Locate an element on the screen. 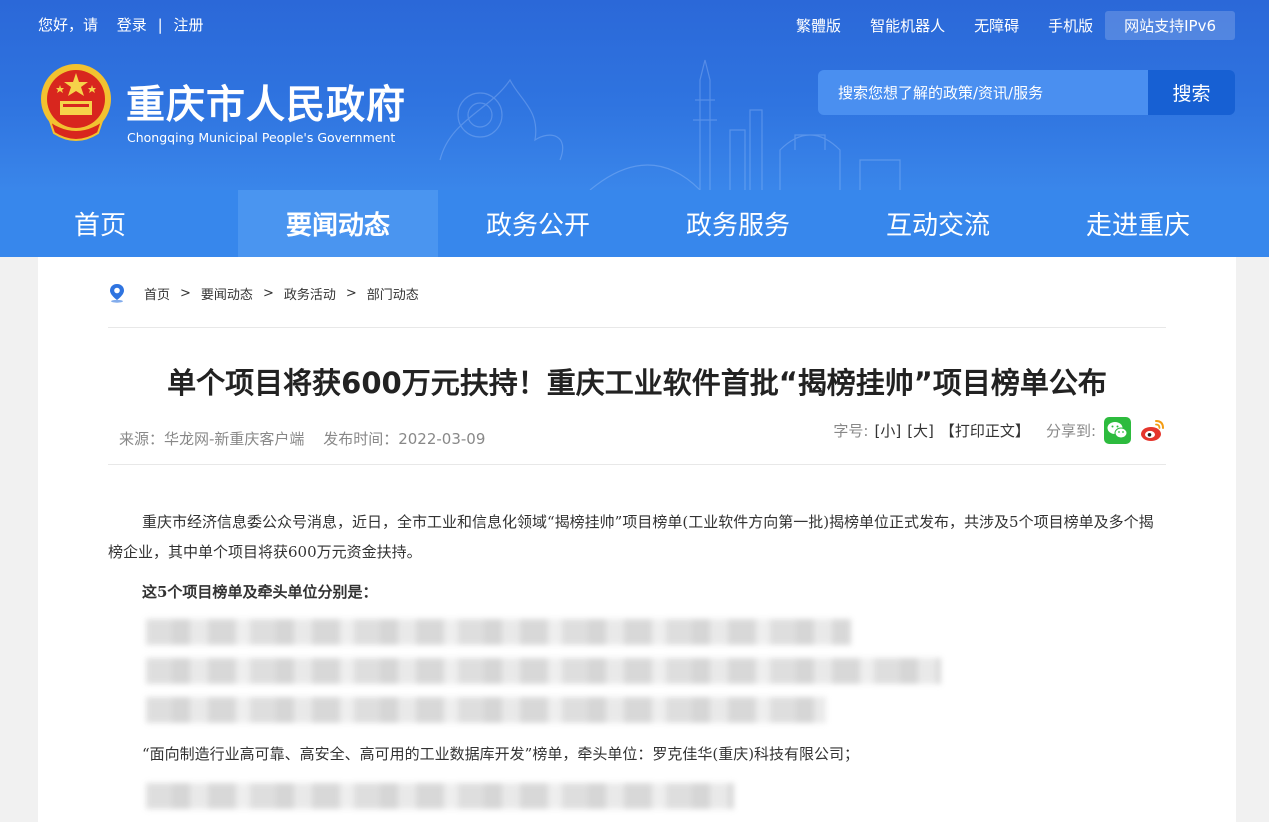  breadcrumb-divider is located at coordinates (637, 327).